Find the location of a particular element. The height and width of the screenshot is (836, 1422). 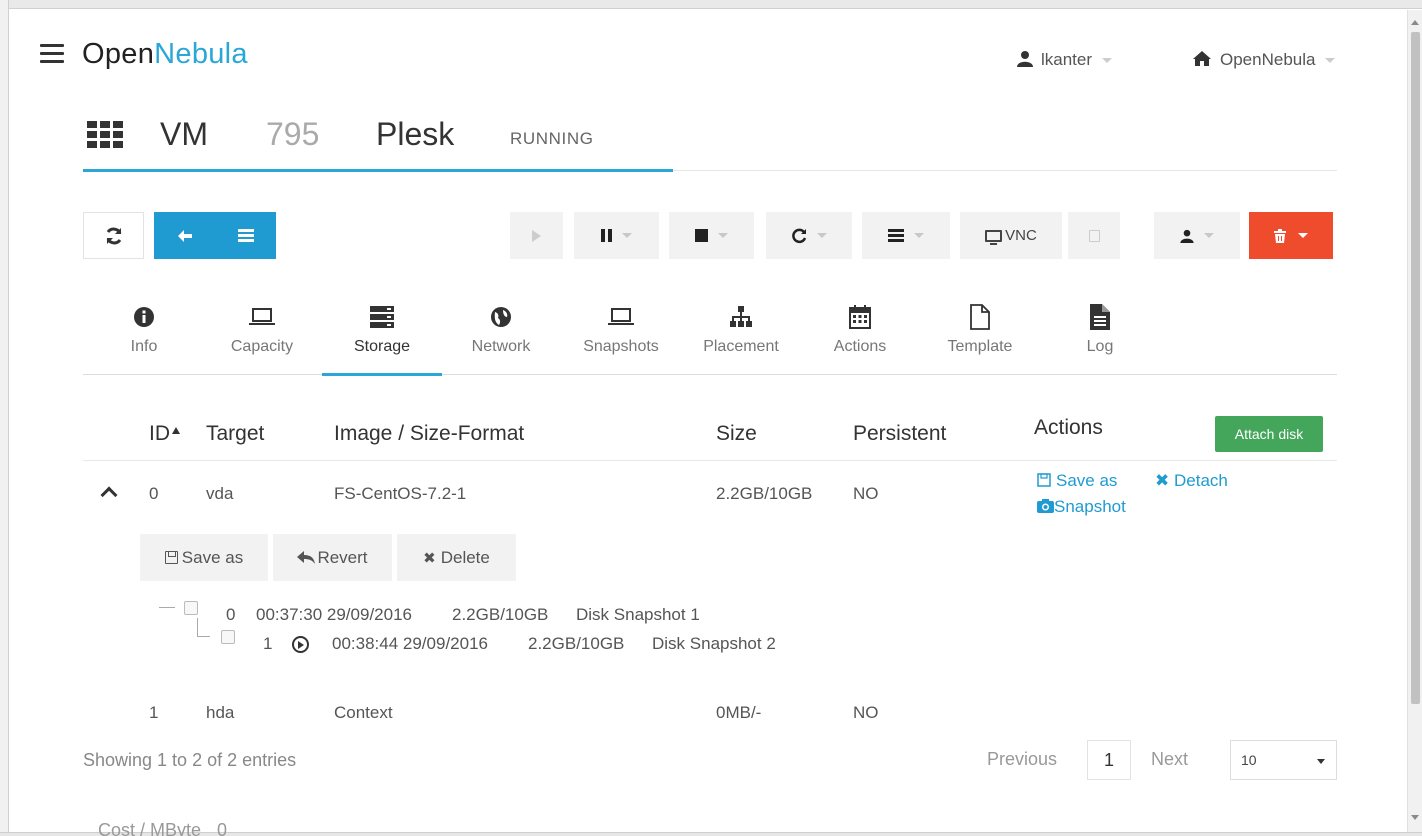

back-button is located at coordinates (184, 235).